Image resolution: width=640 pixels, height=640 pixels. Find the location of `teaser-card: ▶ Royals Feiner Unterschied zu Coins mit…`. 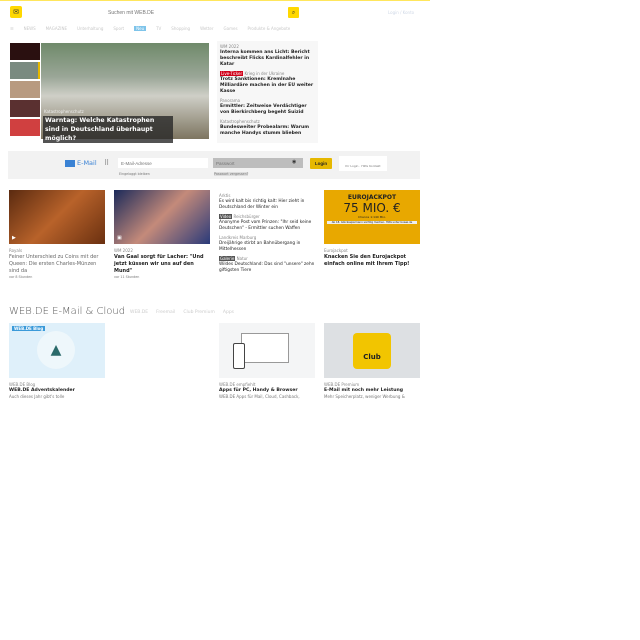

teaser-card: ▶ Royals Feiner Unterschied zu Coins mit… is located at coordinates (57, 234).